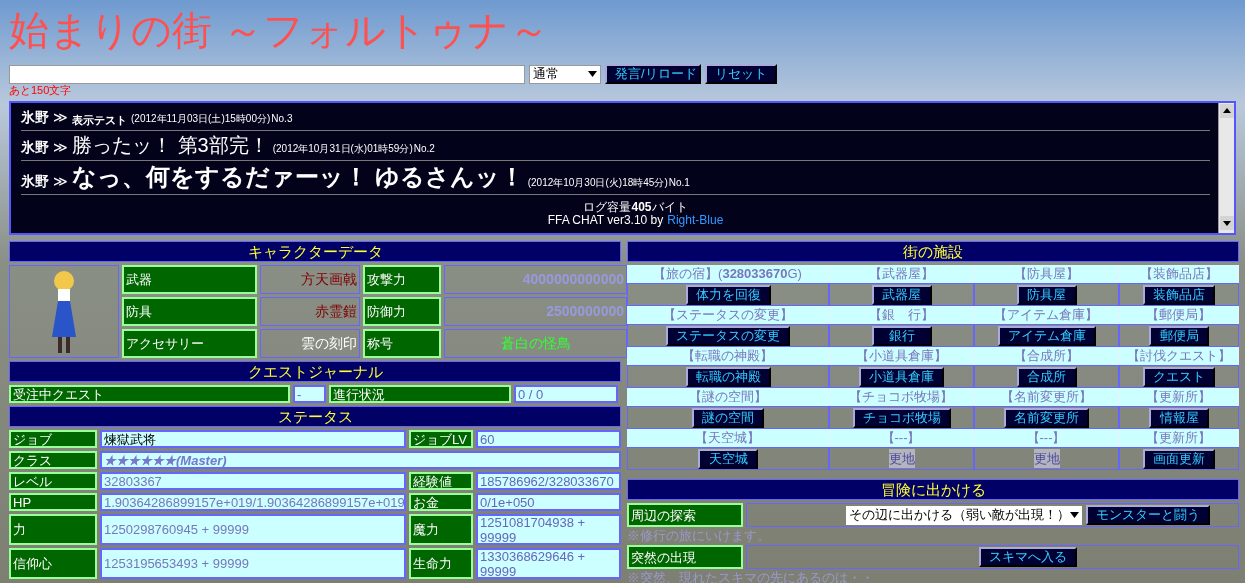 The height and width of the screenshot is (583, 1245). Describe the element at coordinates (253, 529) in the screenshot. I see `field-value: 1250298760945 + 99999` at that location.